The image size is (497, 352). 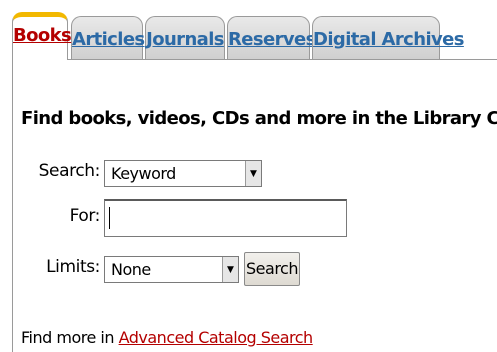 What do you see at coordinates (131, 269) in the screenshot?
I see `limits-value: None` at bounding box center [131, 269].